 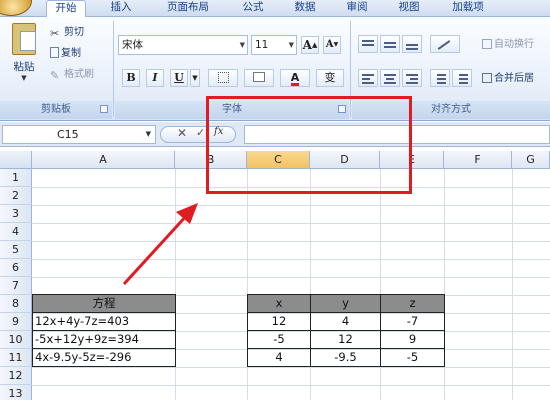 I want to click on align-bottom-button, so click(x=412, y=44).